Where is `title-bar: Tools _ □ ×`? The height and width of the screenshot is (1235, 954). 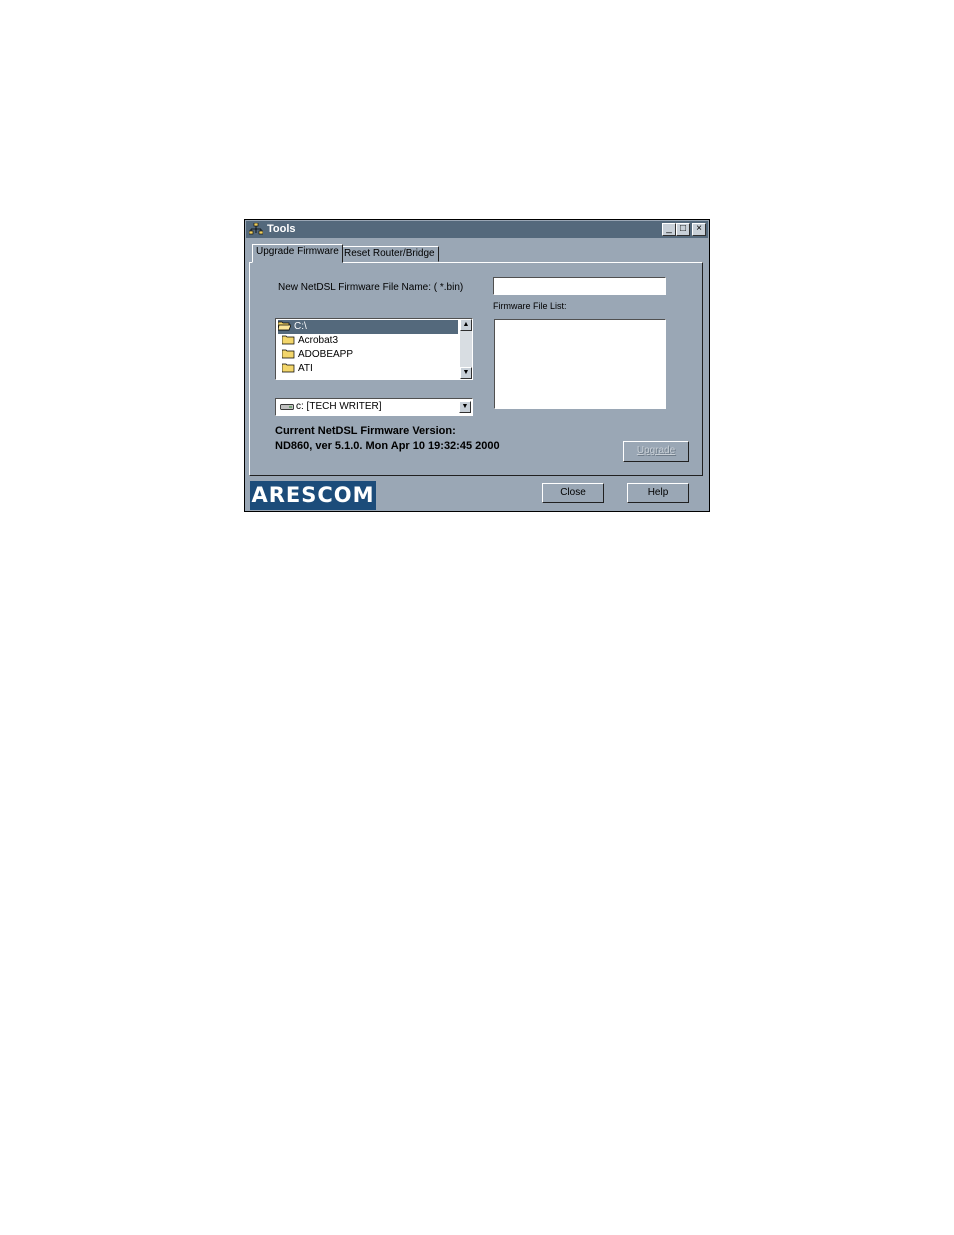 title-bar: Tools _ □ × is located at coordinates (477, 229).